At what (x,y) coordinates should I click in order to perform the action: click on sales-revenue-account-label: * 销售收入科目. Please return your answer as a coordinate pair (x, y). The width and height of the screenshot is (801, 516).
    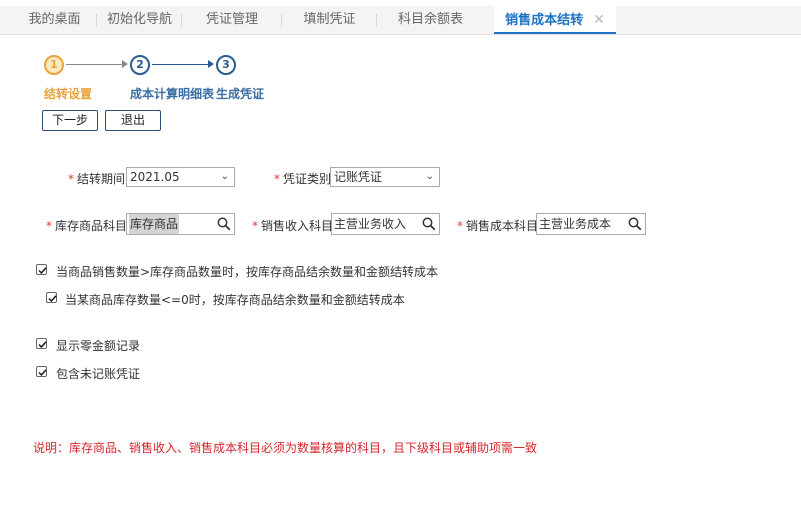
    Looking at the image, I should click on (292, 225).